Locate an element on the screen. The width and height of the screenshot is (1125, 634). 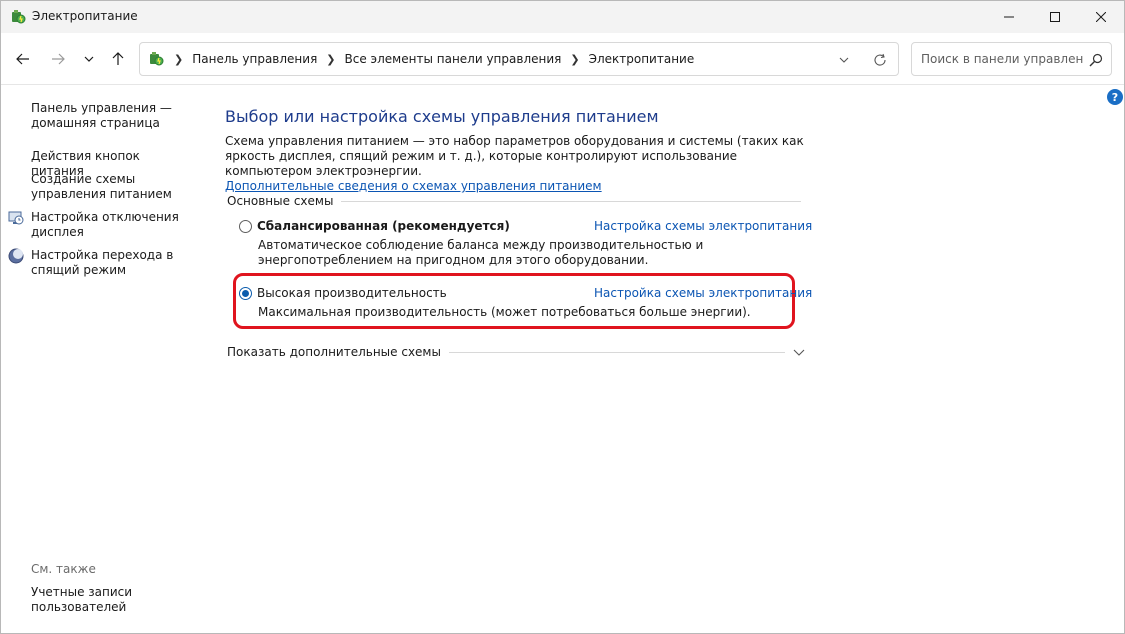
title-bar: Электропитание is located at coordinates (562, 17).